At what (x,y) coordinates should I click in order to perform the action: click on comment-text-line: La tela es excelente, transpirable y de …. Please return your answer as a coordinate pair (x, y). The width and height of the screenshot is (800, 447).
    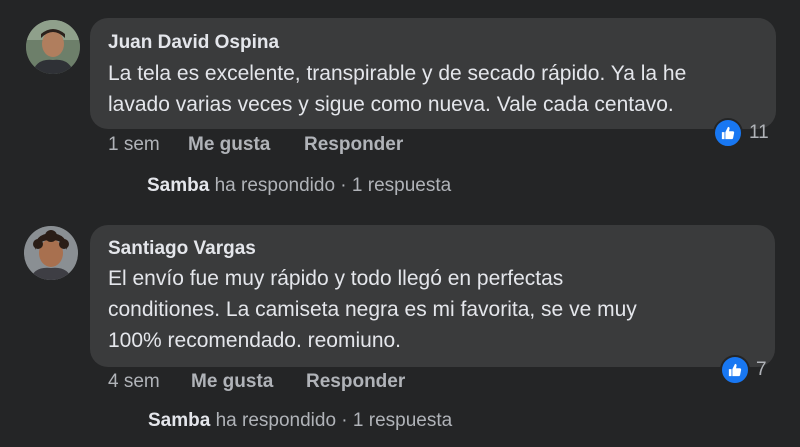
    Looking at the image, I should click on (397, 73).